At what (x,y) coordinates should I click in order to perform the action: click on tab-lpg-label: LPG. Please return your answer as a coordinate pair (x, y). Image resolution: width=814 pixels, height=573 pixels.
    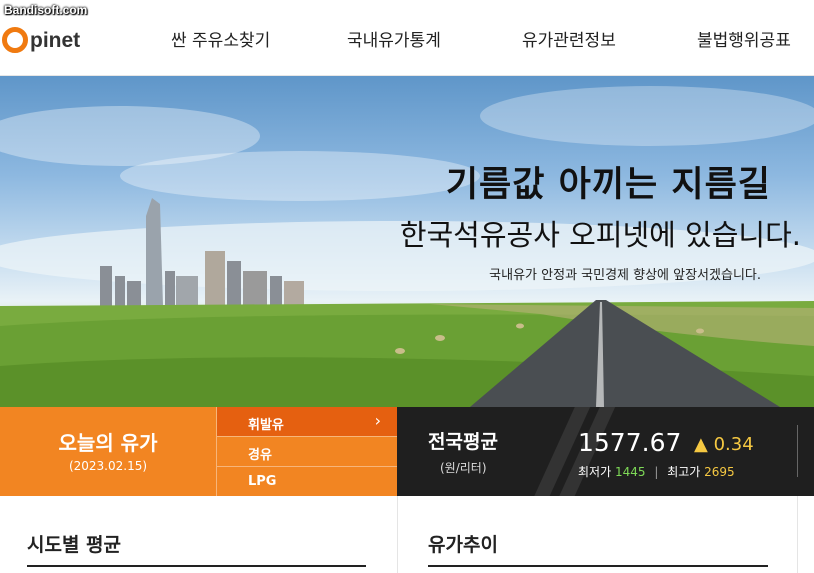
    Looking at the image, I should click on (262, 481).